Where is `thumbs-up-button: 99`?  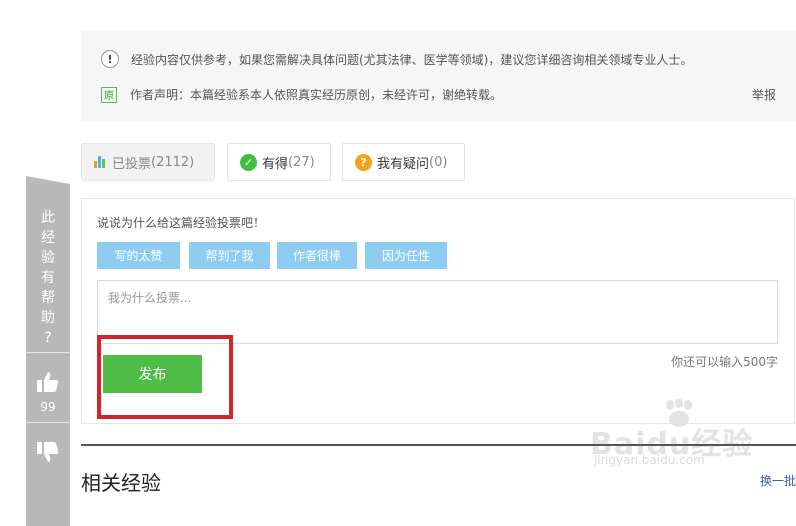
thumbs-up-button: 99 is located at coordinates (48, 390).